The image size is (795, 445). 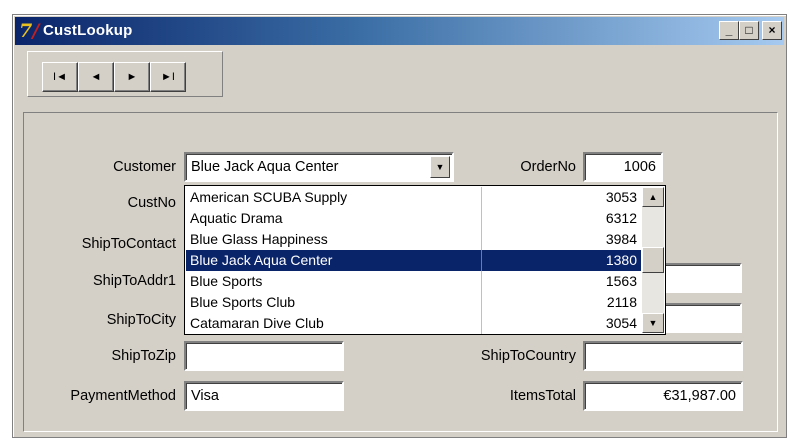 I want to click on maximize-button: □, so click(x=749, y=30).